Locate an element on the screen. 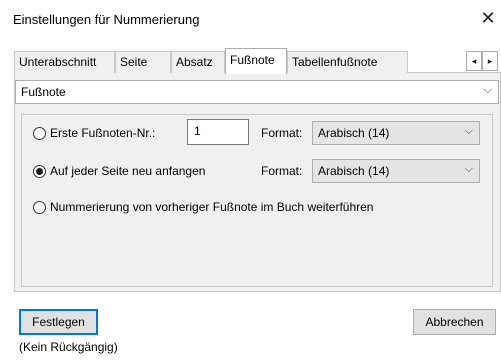  note-type-value: Fußnote is located at coordinates (43, 92).